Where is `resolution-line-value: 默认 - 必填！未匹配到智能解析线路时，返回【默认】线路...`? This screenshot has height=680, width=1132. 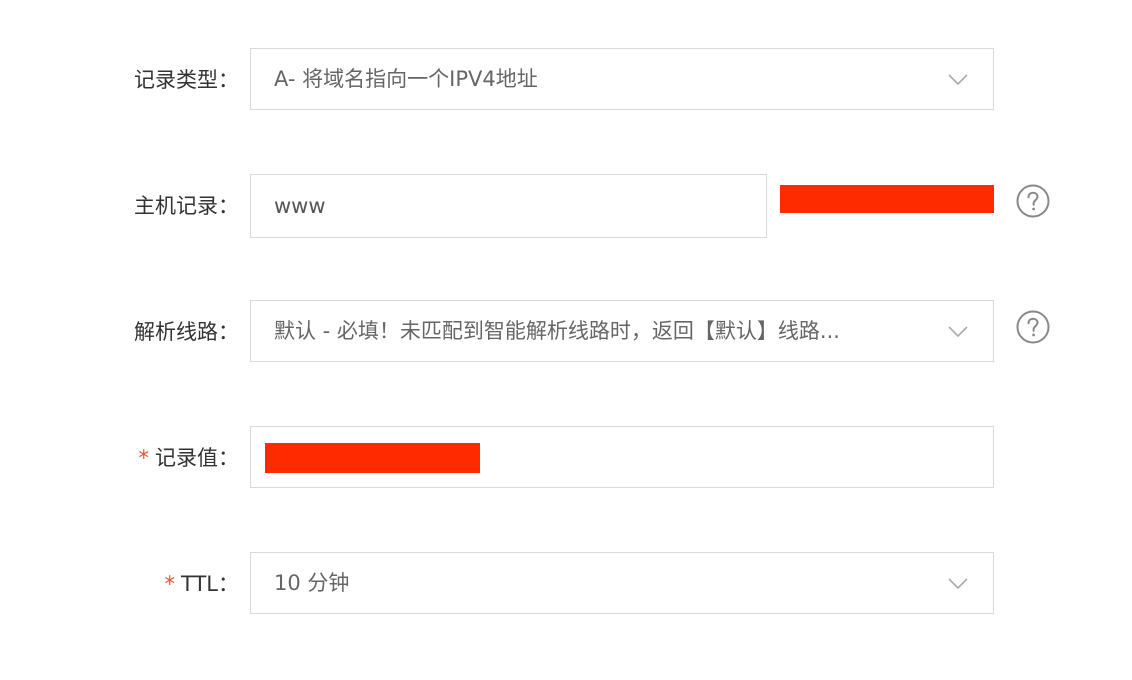 resolution-line-value: 默认 - 必填！未匹配到智能解析线路时，返回【默认】线路... is located at coordinates (557, 331).